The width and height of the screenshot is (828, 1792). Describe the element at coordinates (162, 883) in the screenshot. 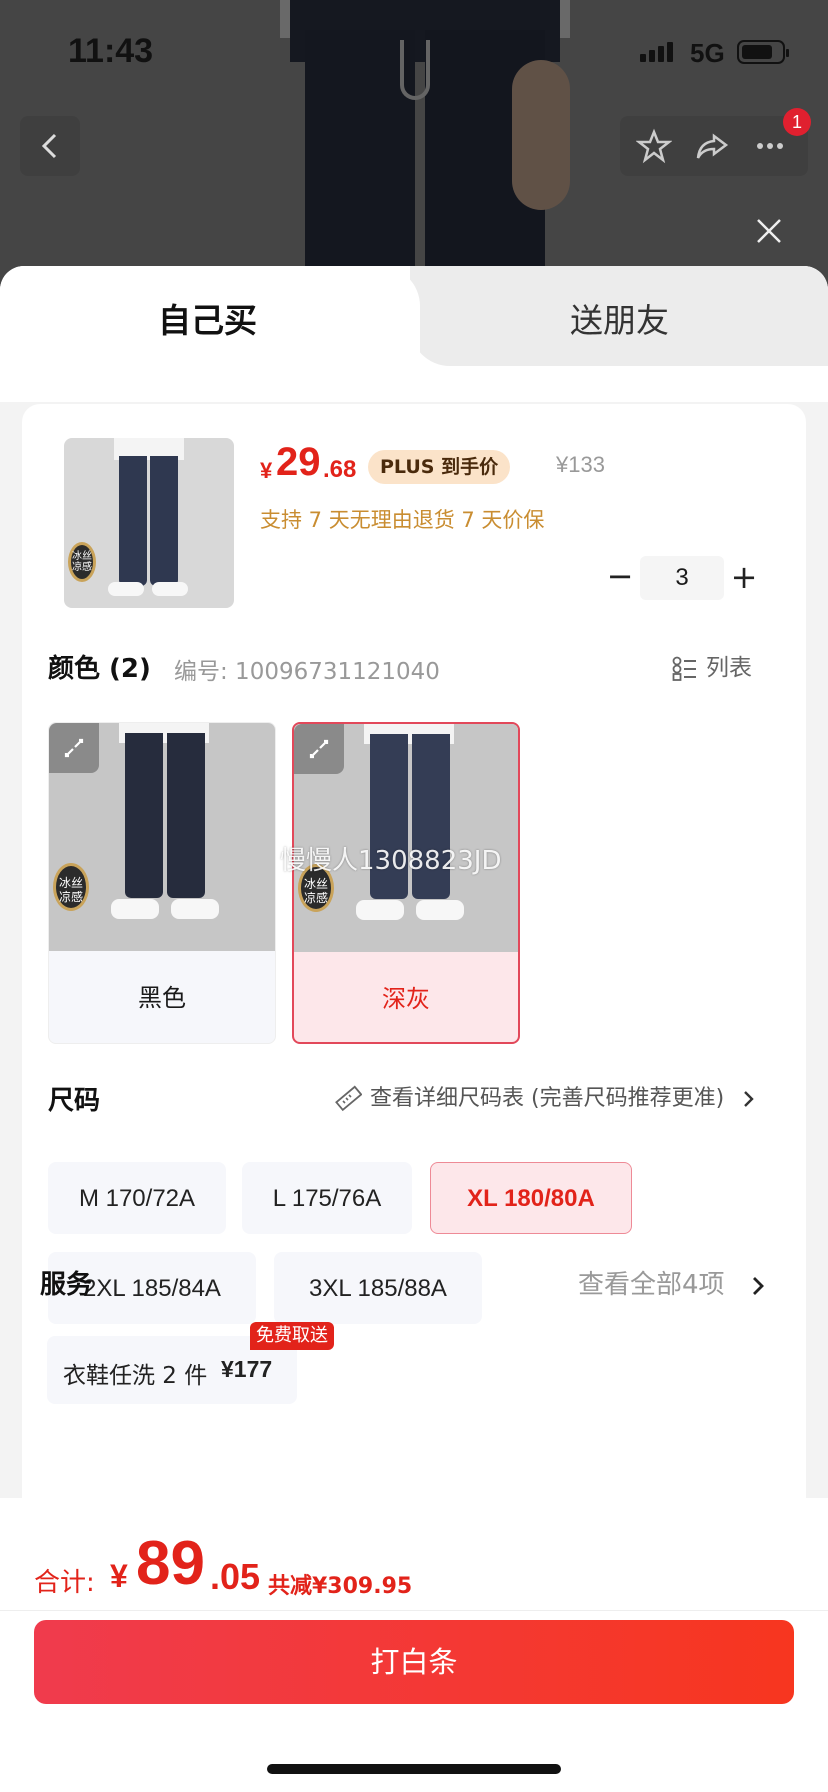

I see `color-option-black: 冰丝 凉感 黑色` at that location.